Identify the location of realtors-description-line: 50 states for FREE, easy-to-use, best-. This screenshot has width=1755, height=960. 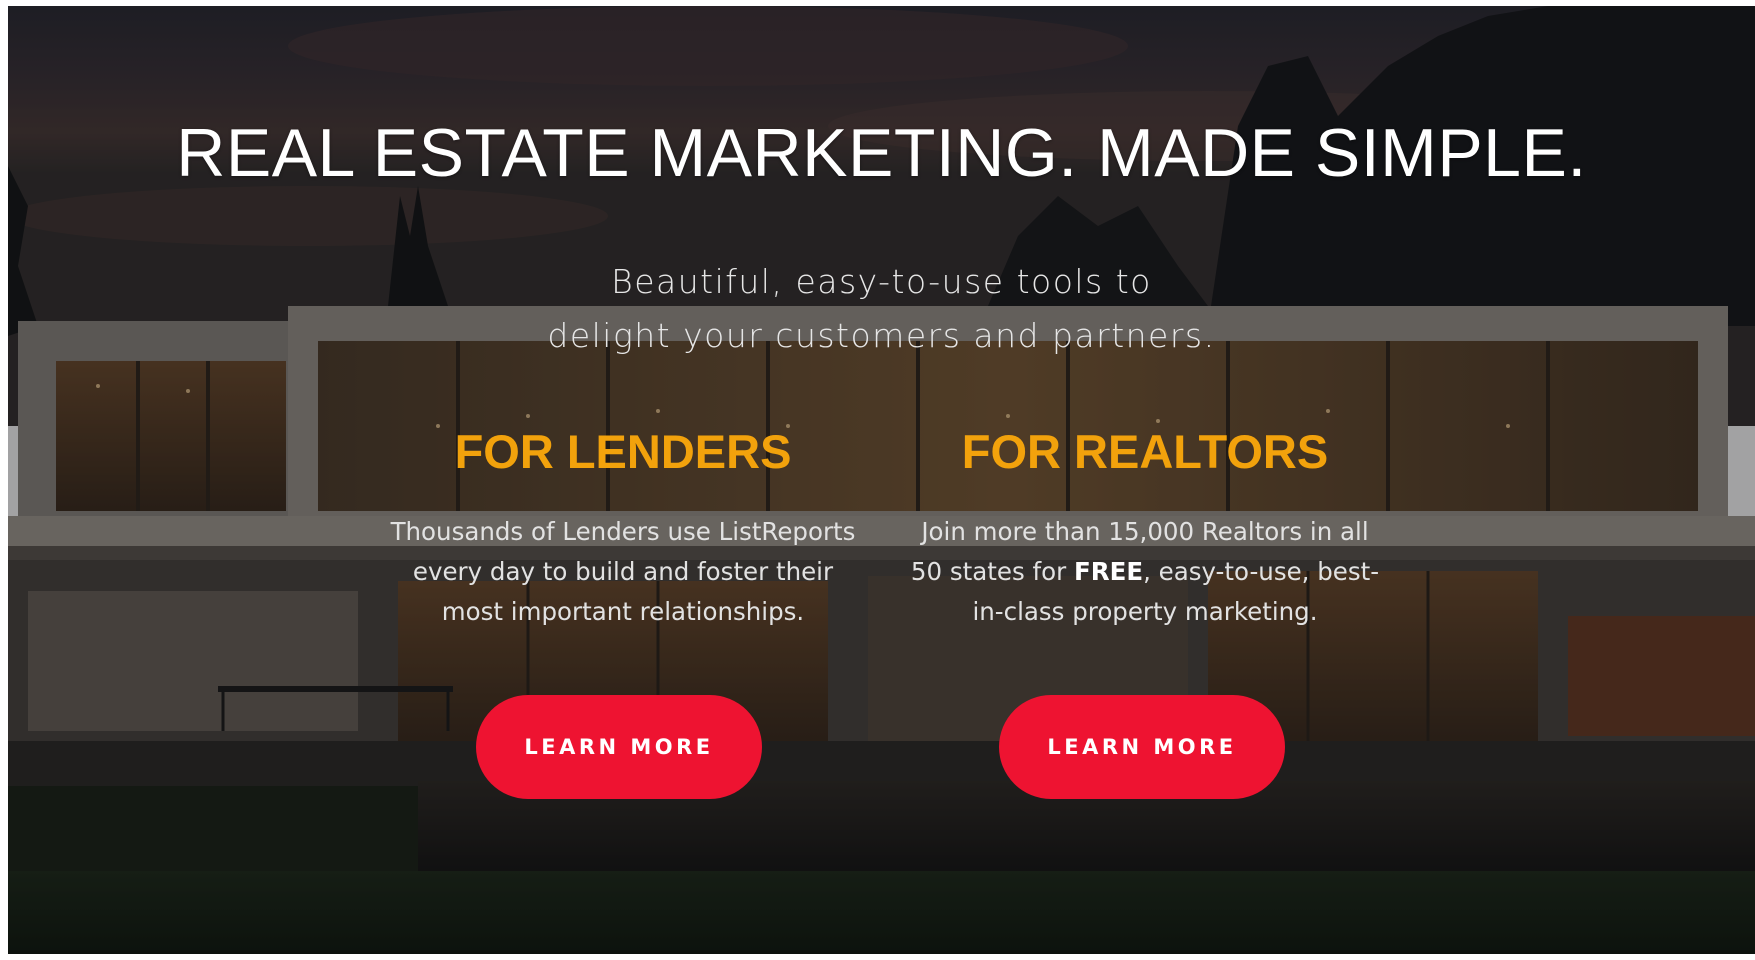
(1145, 572).